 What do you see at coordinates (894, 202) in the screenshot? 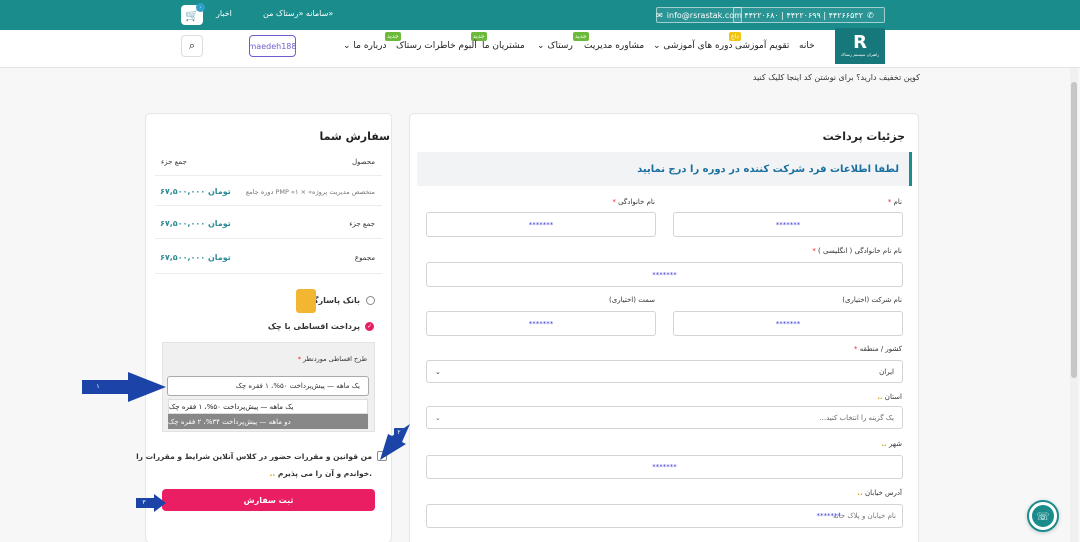
I see `first-name-label: * نام` at bounding box center [894, 202].